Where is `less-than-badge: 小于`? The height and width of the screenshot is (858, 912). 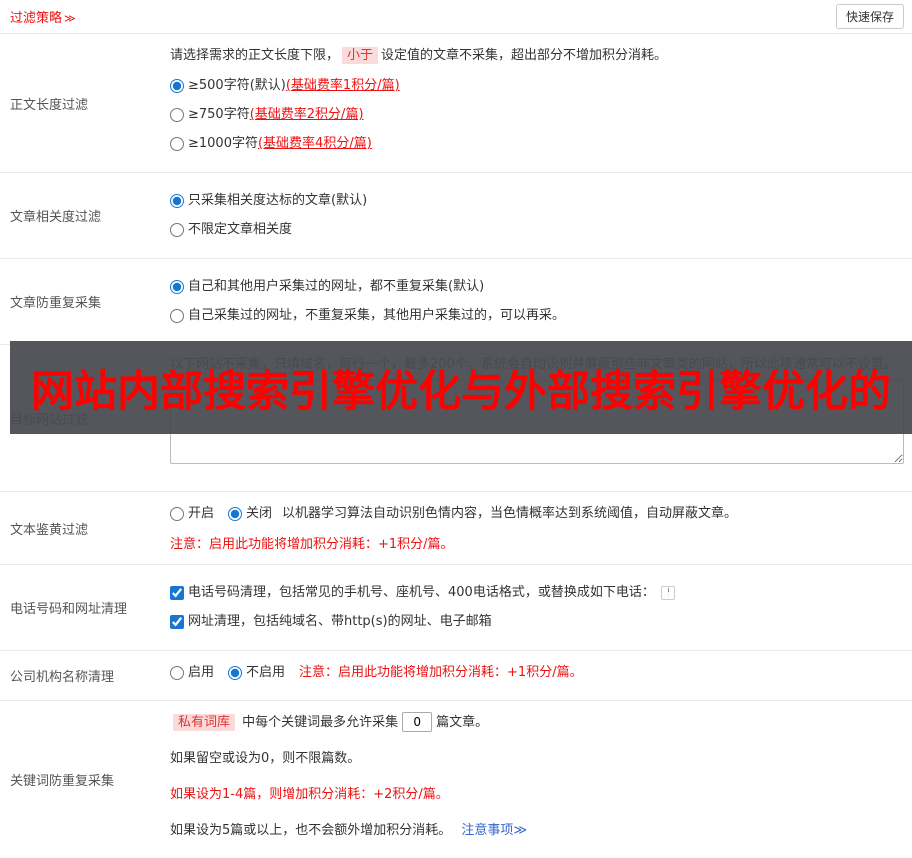 less-than-badge: 小于 is located at coordinates (360, 55).